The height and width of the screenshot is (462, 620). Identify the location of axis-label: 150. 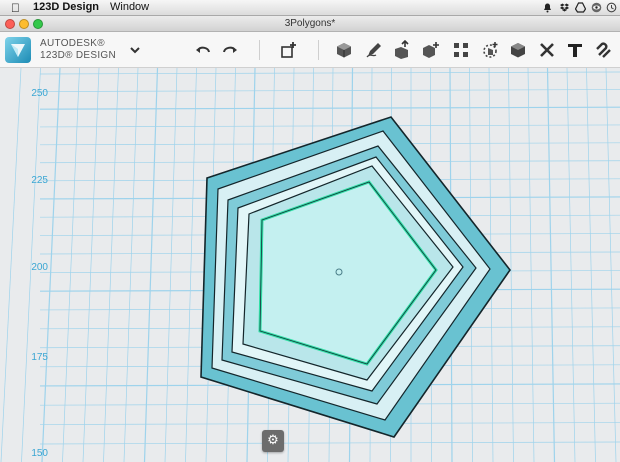
(39, 453).